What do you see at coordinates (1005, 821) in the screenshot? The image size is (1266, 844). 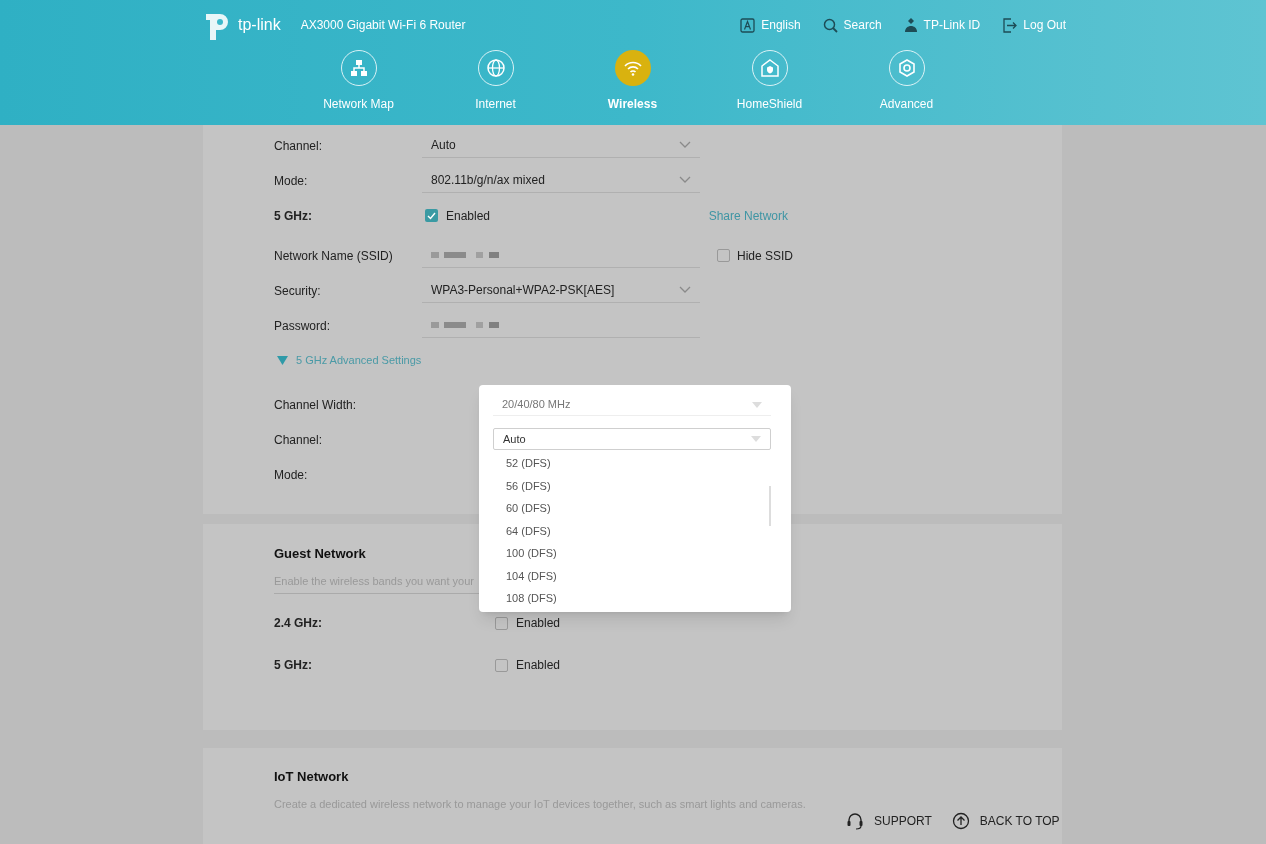 I see `footer-link: BACK TO TOP` at bounding box center [1005, 821].